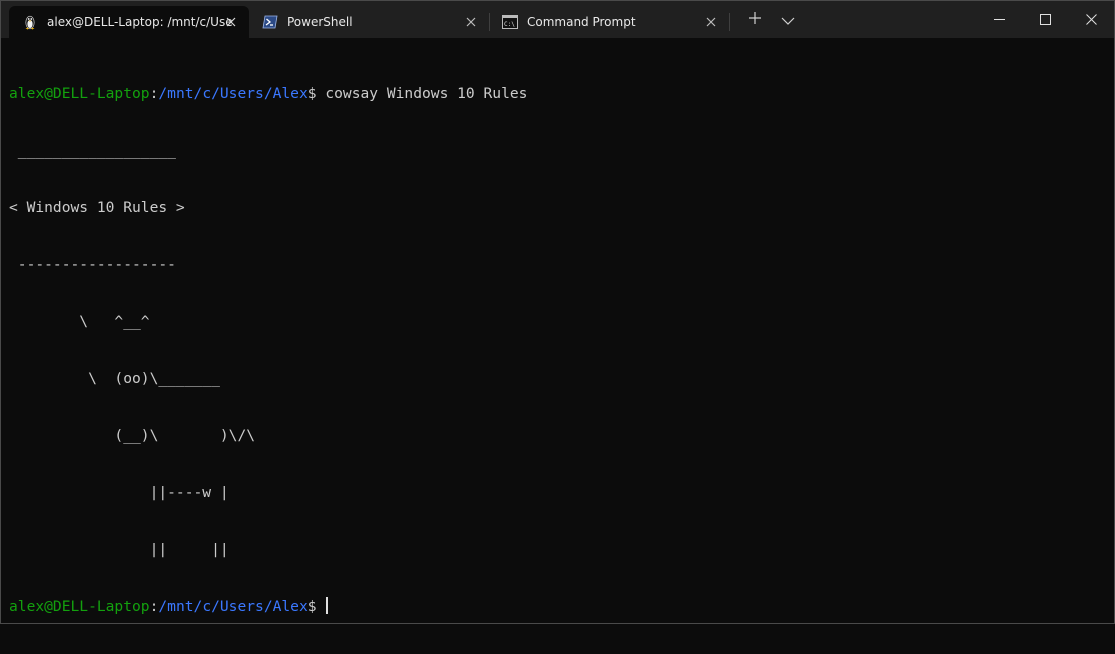  I want to click on linux-penguin-icon, so click(30, 22).